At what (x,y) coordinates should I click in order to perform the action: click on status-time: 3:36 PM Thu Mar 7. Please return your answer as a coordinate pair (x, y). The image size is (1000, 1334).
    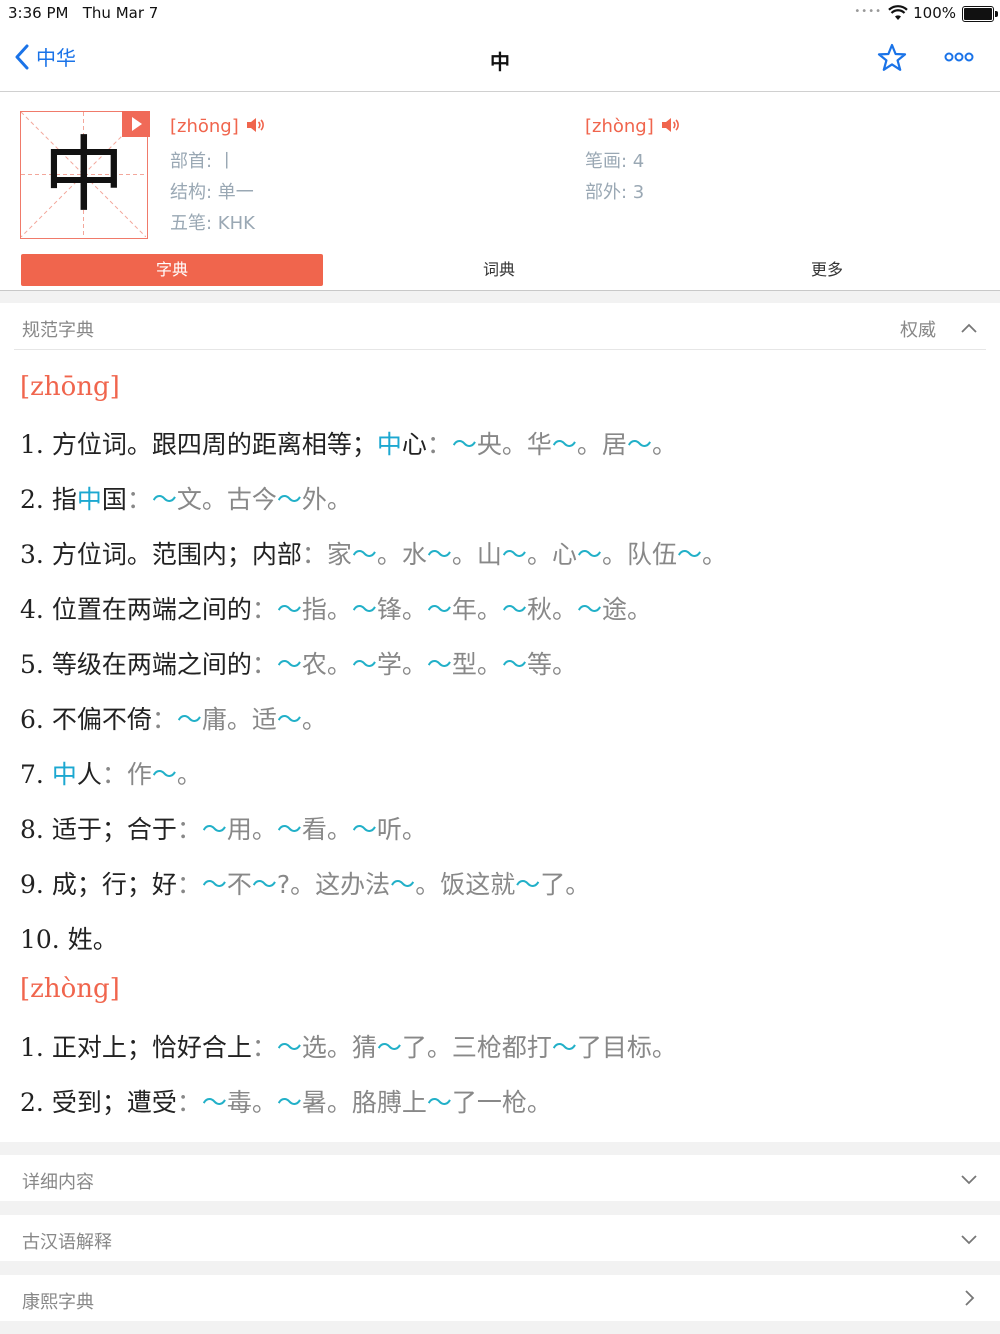
    Looking at the image, I should click on (83, 13).